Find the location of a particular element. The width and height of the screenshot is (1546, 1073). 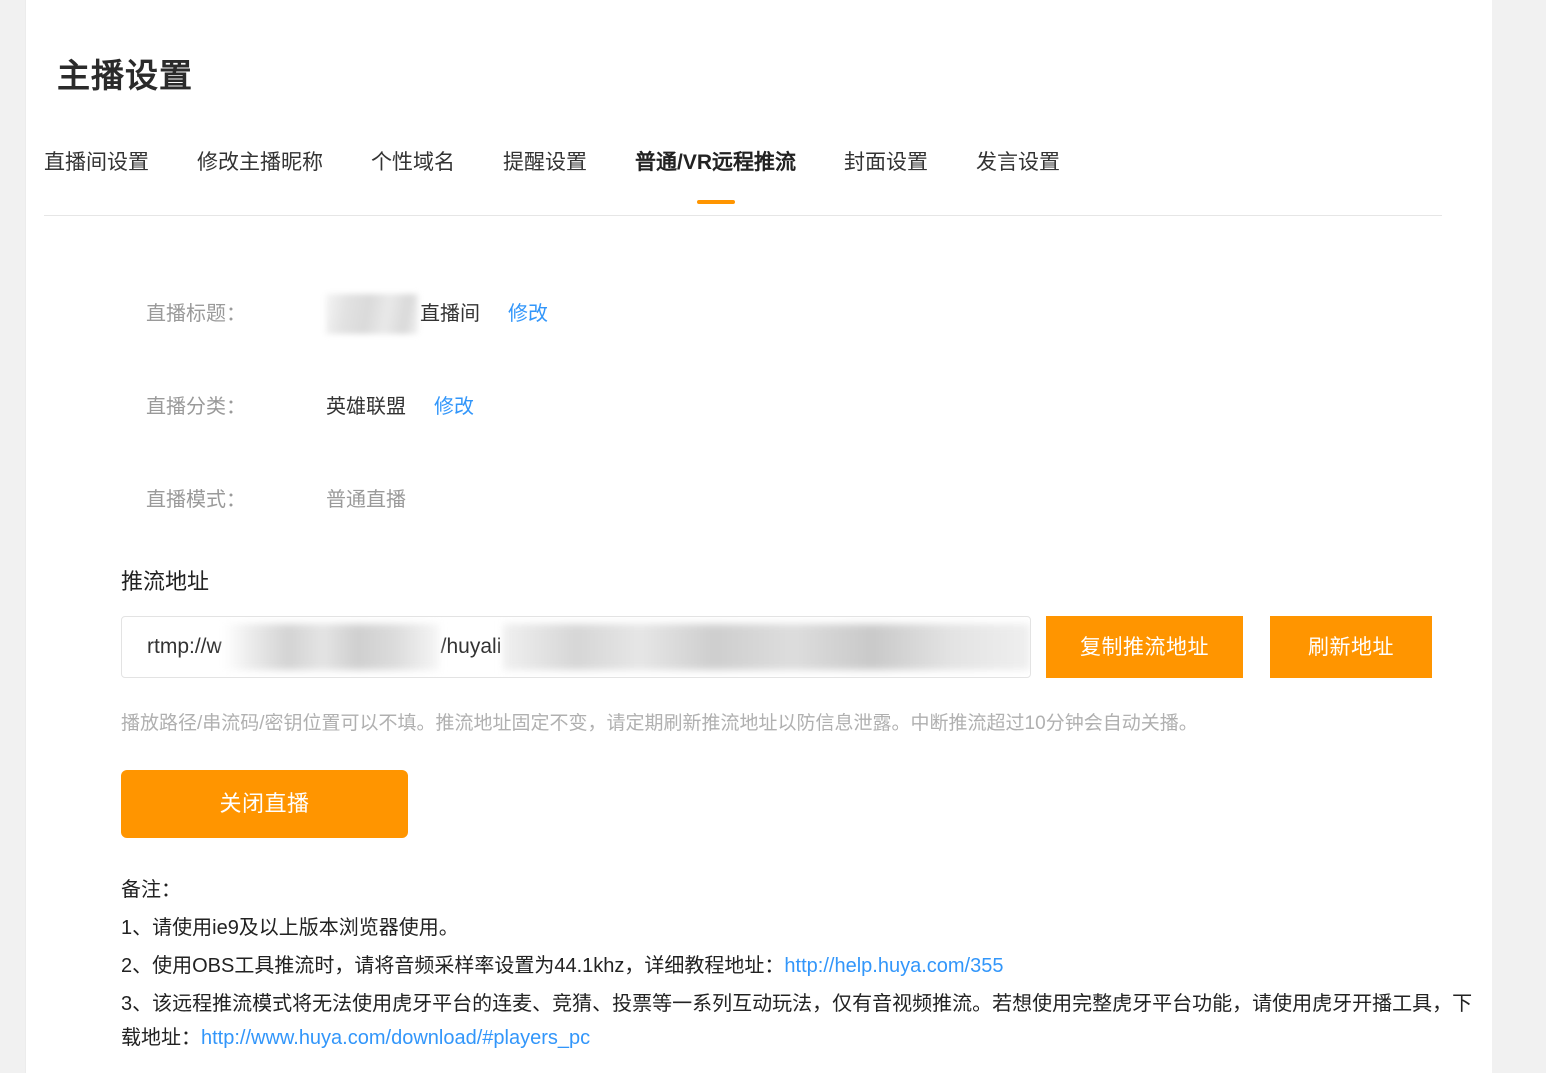

push-address-row: rtmp://w /huyali 复制推流地址 刷新地址 is located at coordinates (786, 647).